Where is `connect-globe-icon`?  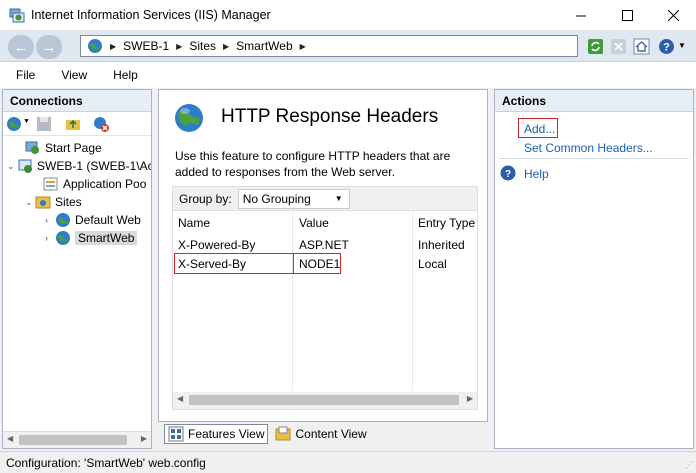
connect-globe-icon is located at coordinates (14, 124).